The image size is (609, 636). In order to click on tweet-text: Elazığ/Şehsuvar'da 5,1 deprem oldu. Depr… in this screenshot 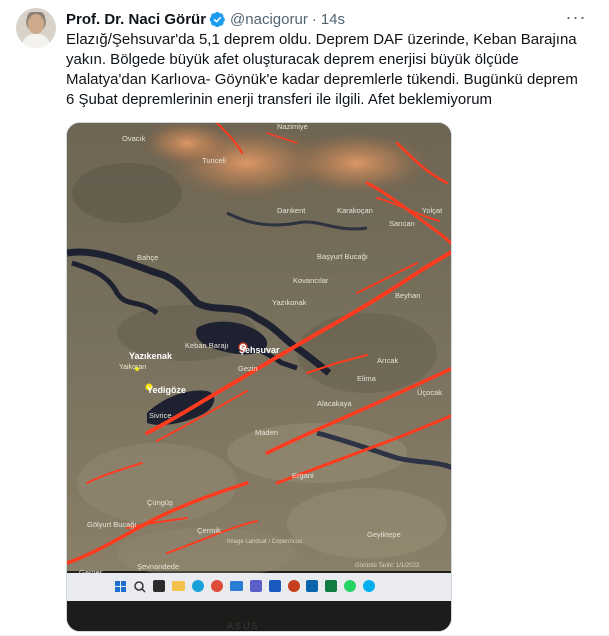, I will do `click(322, 69)`.